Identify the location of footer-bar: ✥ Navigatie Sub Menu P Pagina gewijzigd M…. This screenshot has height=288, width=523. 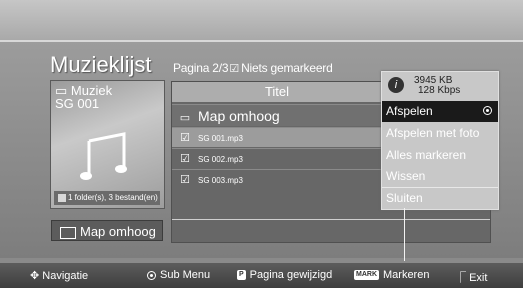
(261, 275).